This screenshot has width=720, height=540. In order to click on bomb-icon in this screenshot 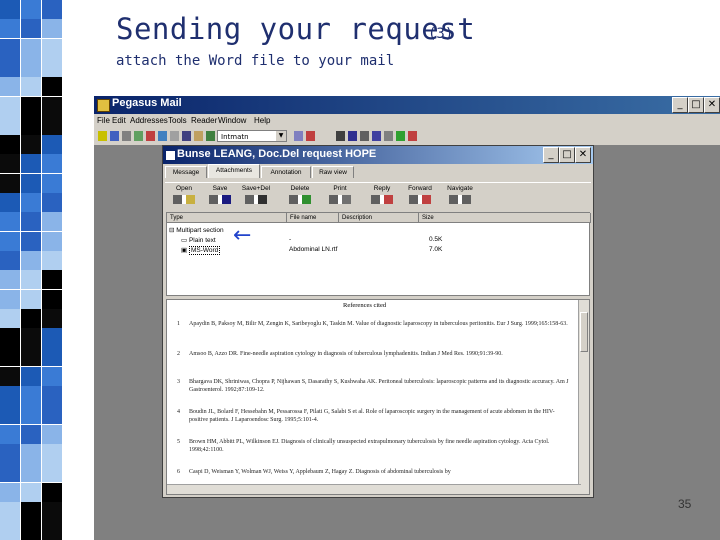, I will do `click(412, 136)`.